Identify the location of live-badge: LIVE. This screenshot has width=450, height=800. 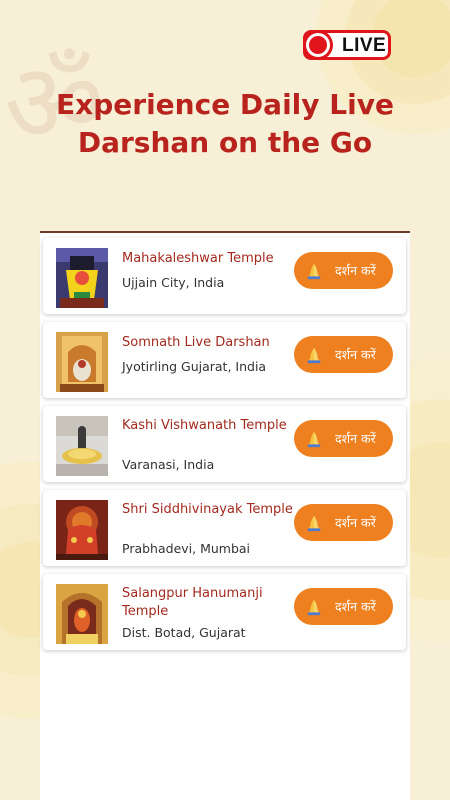
(347, 45).